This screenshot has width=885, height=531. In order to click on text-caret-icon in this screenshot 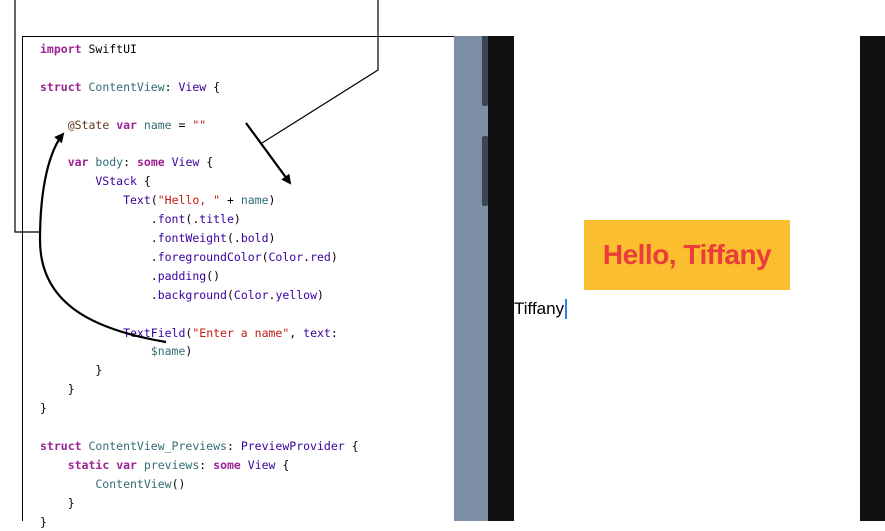, I will do `click(566, 309)`.